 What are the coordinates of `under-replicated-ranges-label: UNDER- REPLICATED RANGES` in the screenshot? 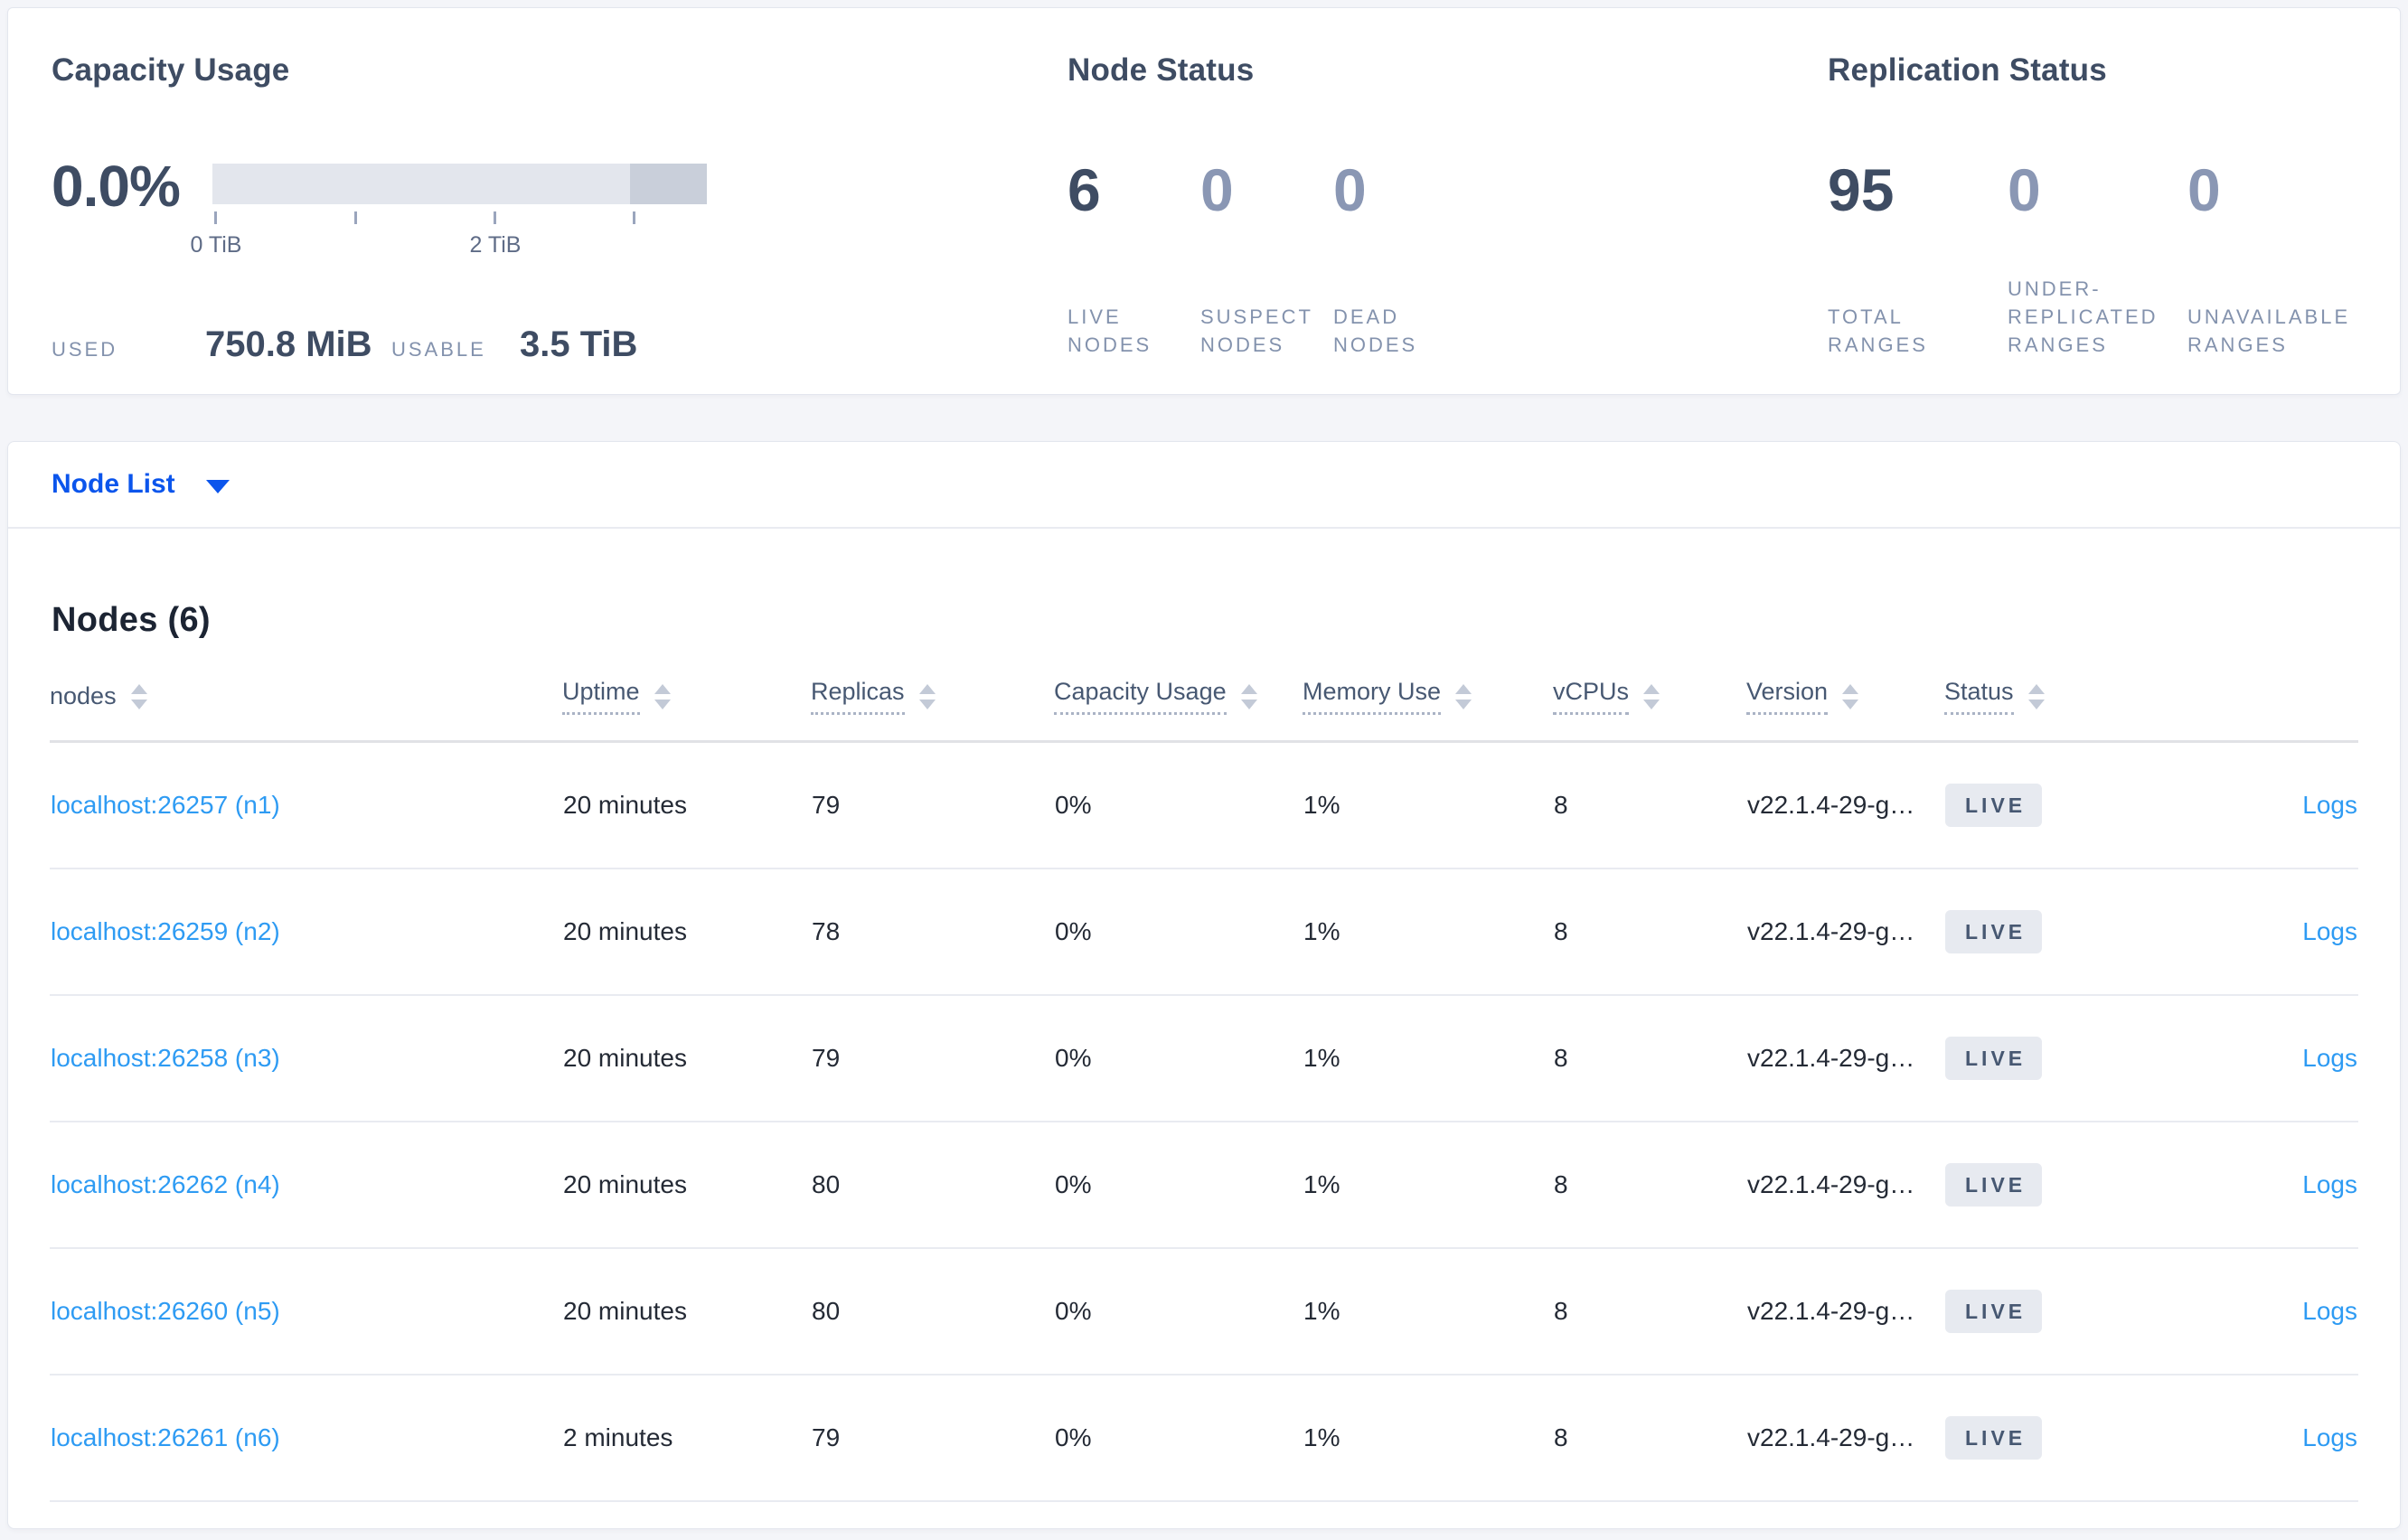 It's located at (2083, 316).